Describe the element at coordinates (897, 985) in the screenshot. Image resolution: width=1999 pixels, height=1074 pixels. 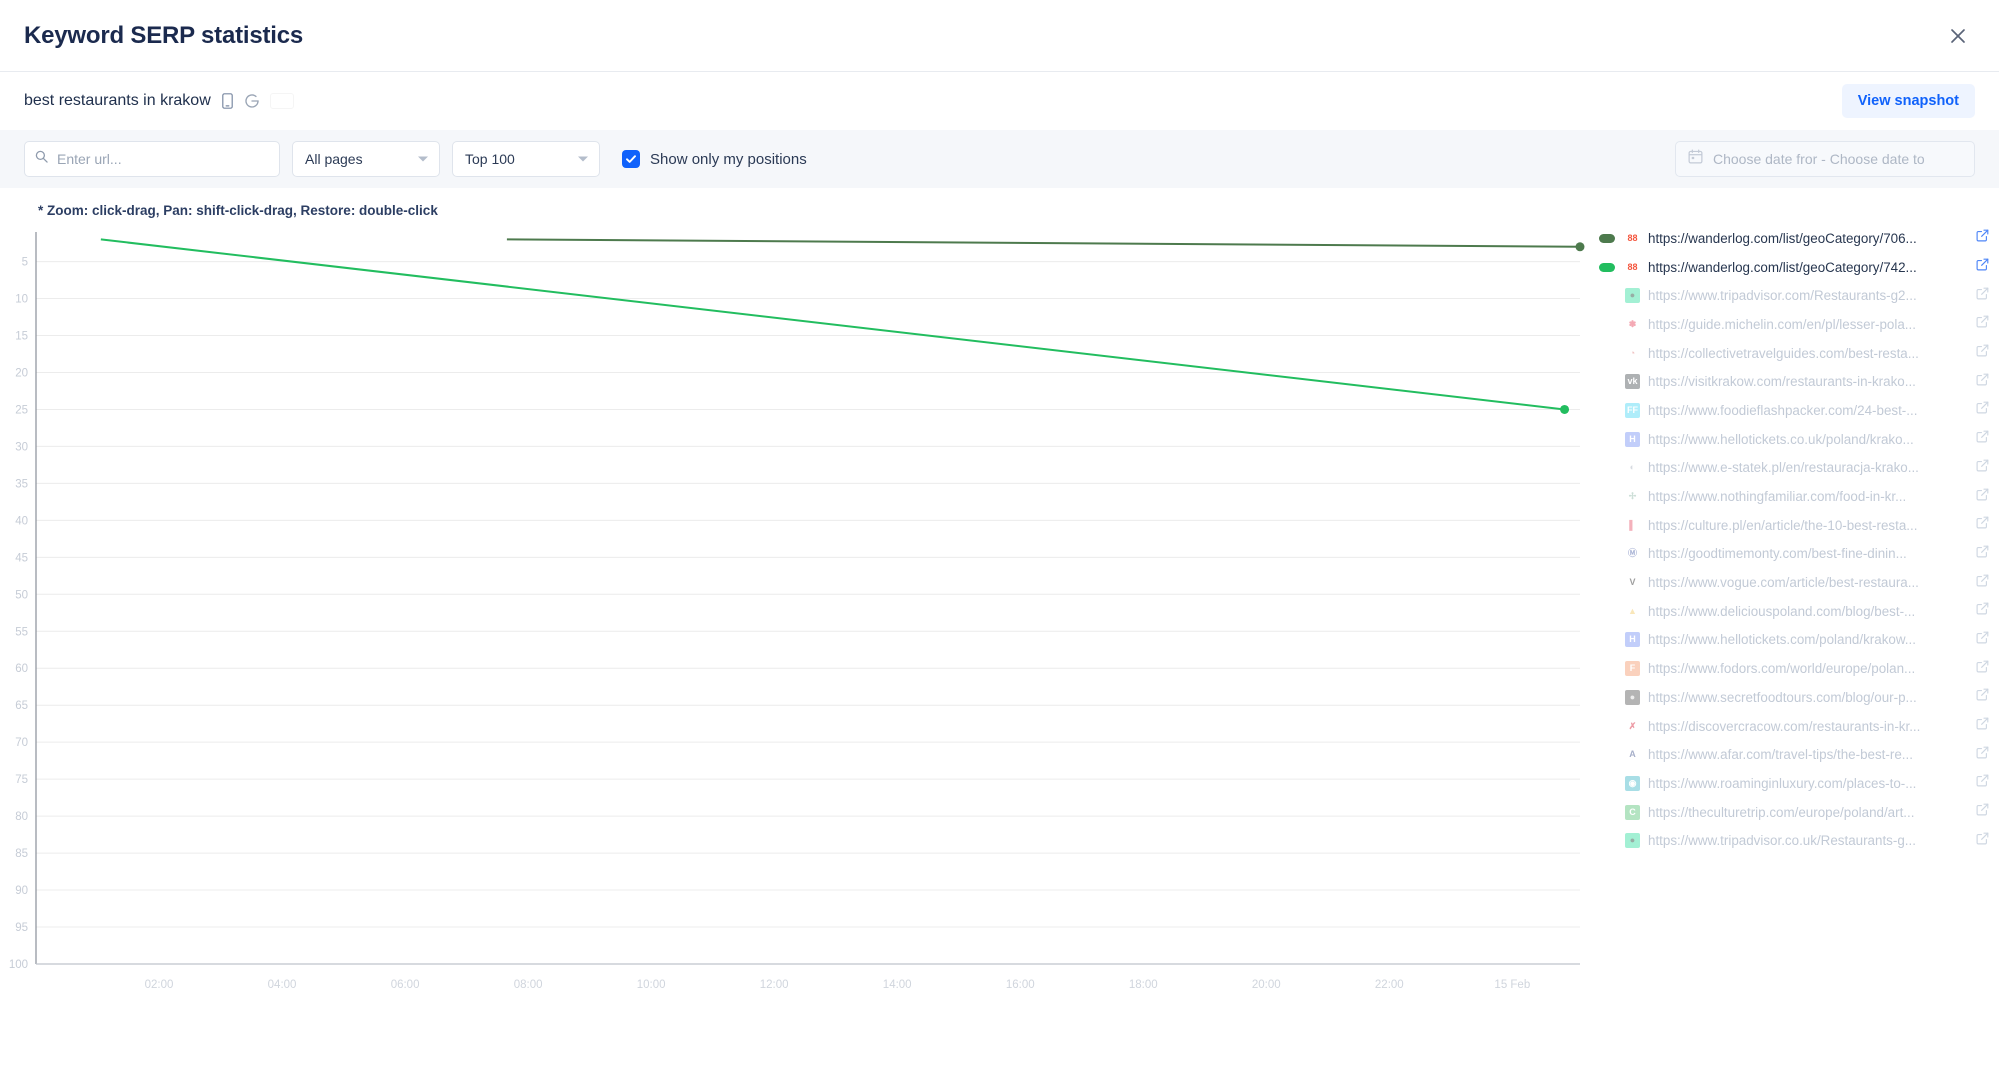
I see `x-tick-label: 14:00` at that location.